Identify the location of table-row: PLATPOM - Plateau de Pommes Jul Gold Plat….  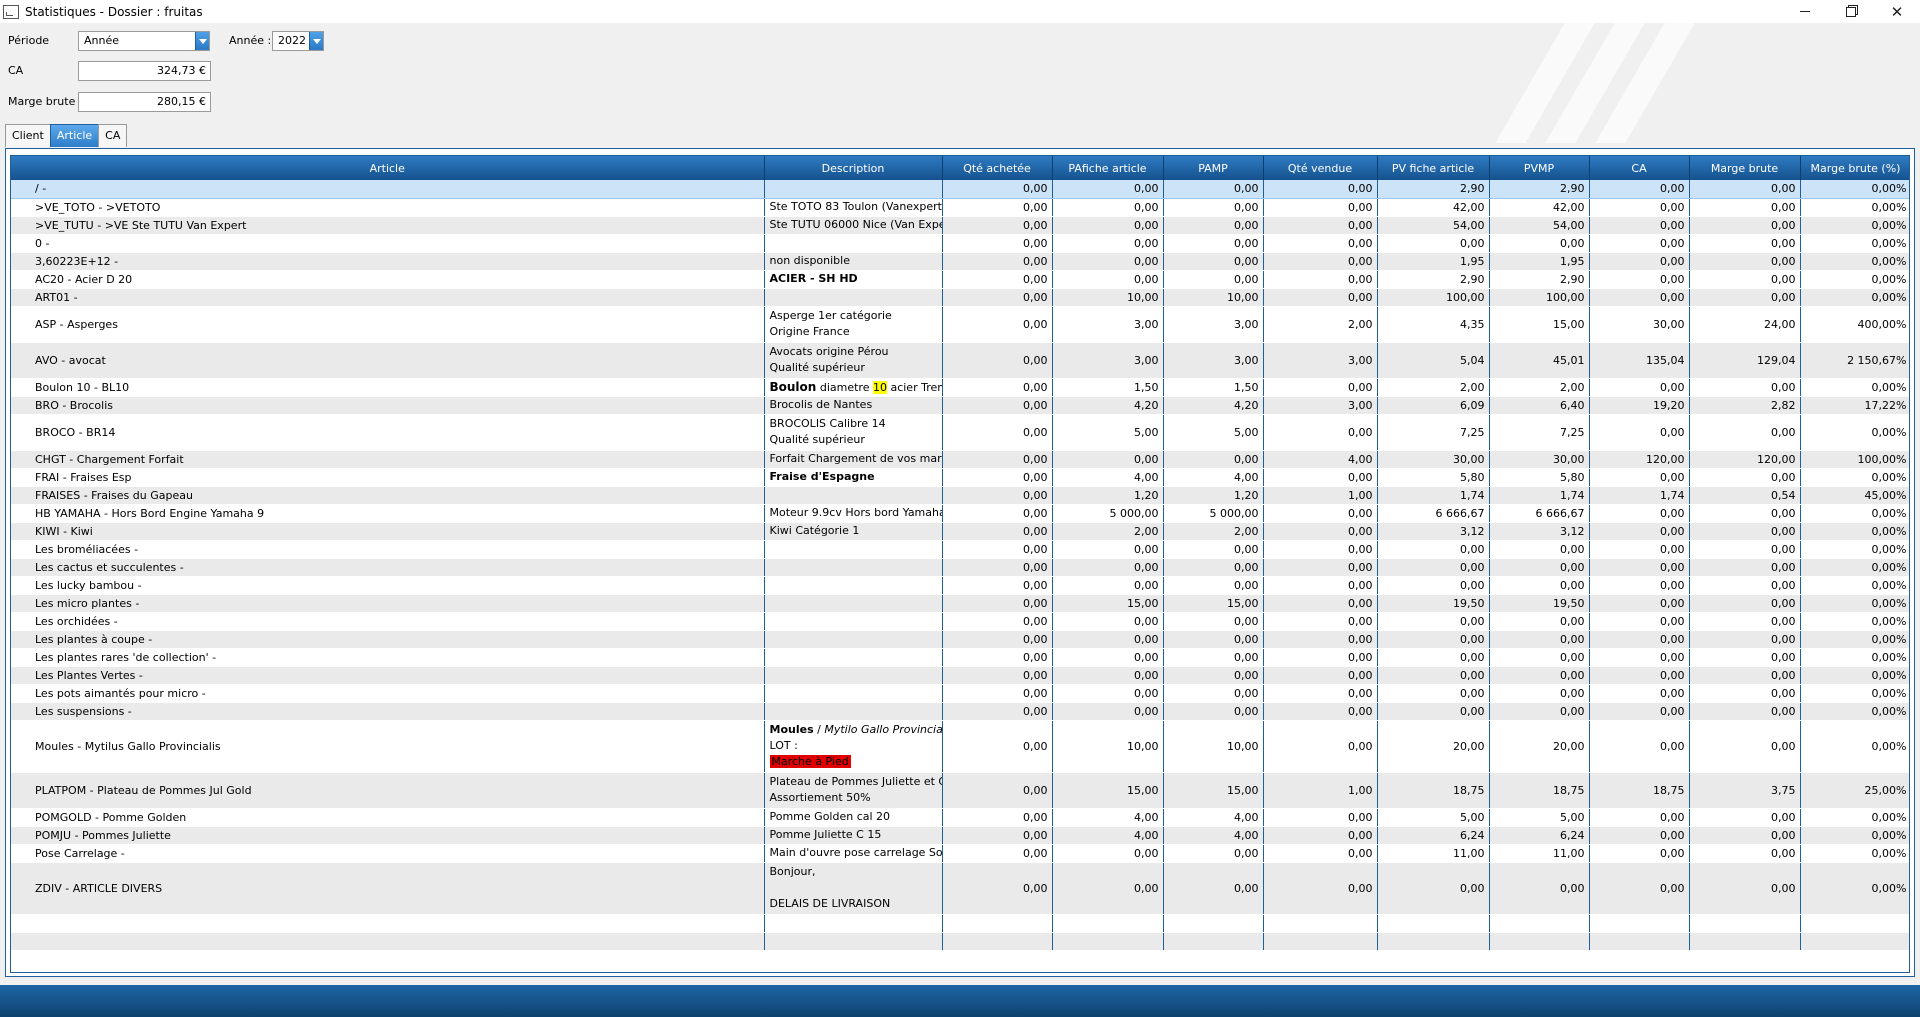
(960, 790).